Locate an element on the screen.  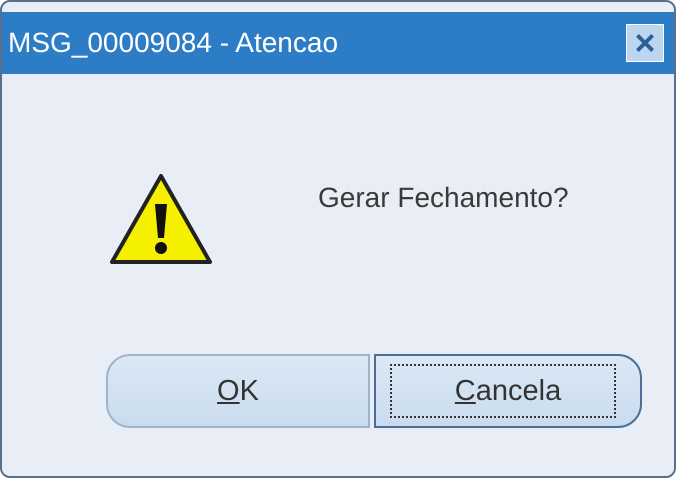
cancel-button: Cancela is located at coordinates (508, 391).